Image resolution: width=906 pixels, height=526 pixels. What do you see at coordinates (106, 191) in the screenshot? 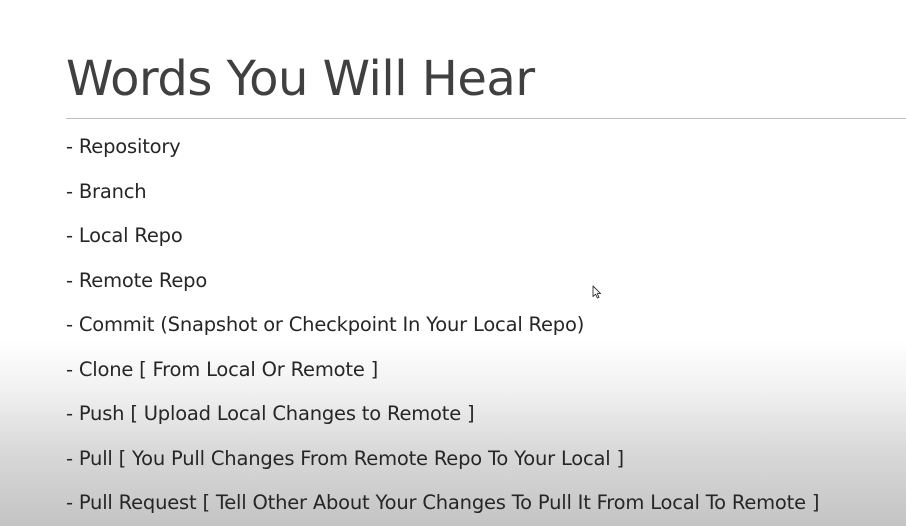
I see `bullet-branch: - Branch` at bounding box center [106, 191].